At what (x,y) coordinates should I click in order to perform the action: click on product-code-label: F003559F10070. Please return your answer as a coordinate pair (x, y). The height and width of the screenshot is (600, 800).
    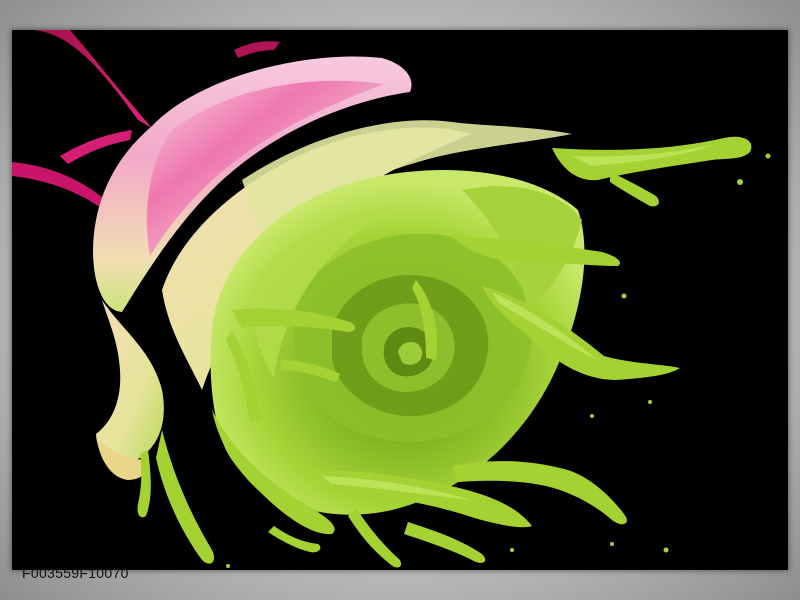
    Looking at the image, I should click on (75, 573).